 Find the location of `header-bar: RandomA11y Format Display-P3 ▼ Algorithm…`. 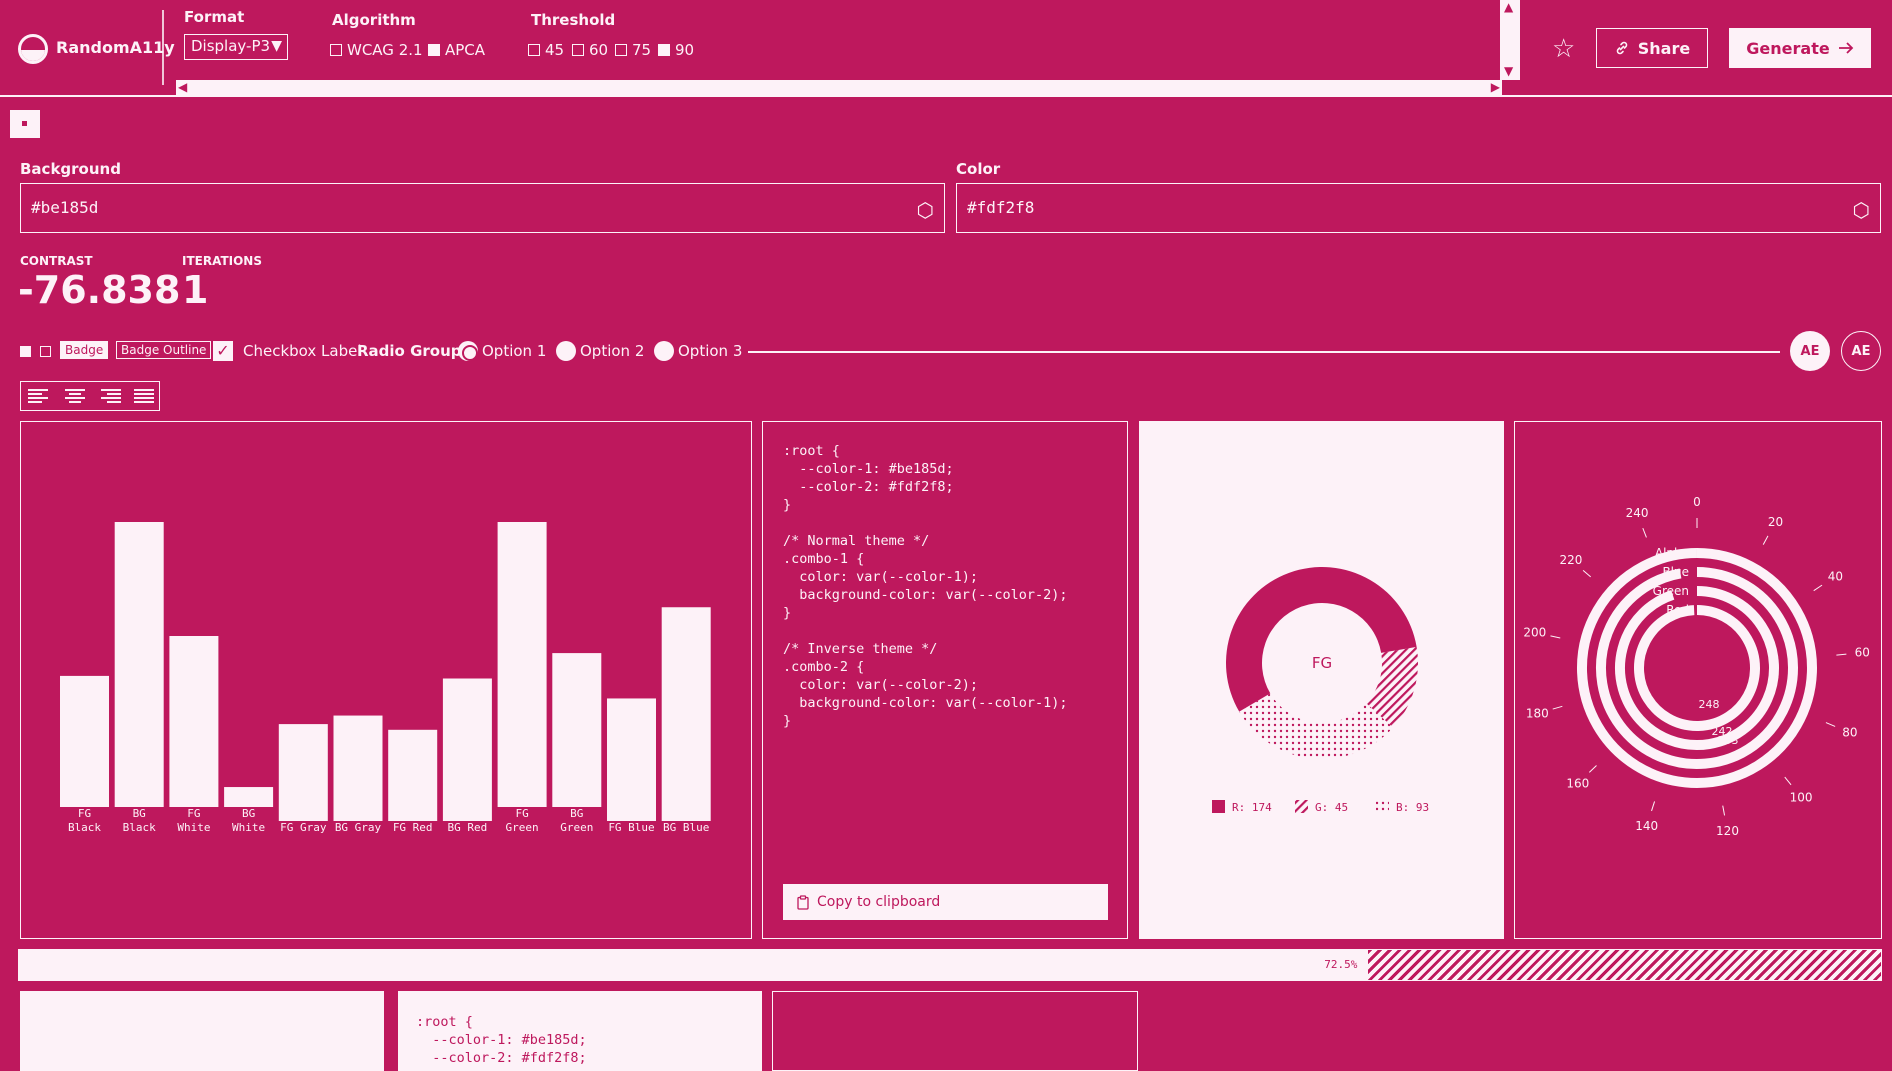

header-bar: RandomA11y Format Display-P3 ▼ Algorithm… is located at coordinates (946, 48).